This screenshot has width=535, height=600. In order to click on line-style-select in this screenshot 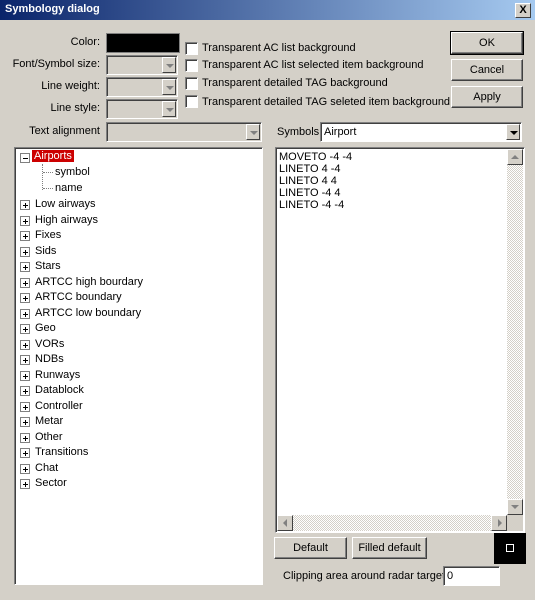, I will do `click(142, 109)`.